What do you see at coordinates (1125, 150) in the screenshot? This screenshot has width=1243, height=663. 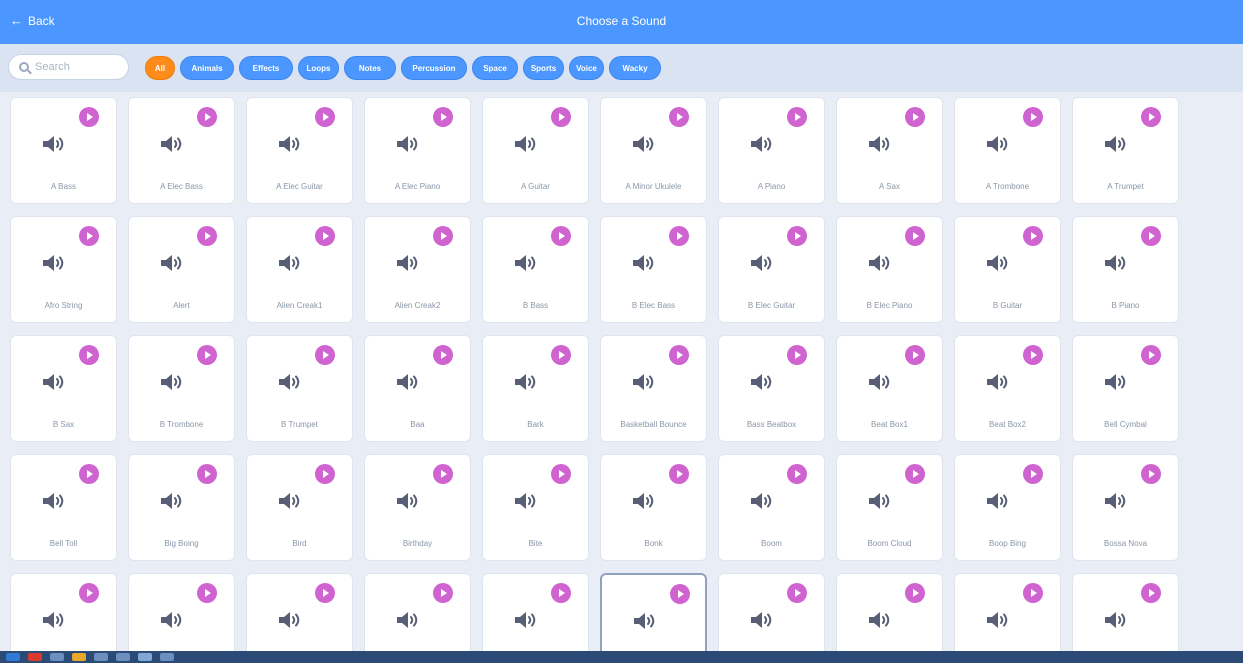 I see `sound-tile: A Trumpet` at bounding box center [1125, 150].